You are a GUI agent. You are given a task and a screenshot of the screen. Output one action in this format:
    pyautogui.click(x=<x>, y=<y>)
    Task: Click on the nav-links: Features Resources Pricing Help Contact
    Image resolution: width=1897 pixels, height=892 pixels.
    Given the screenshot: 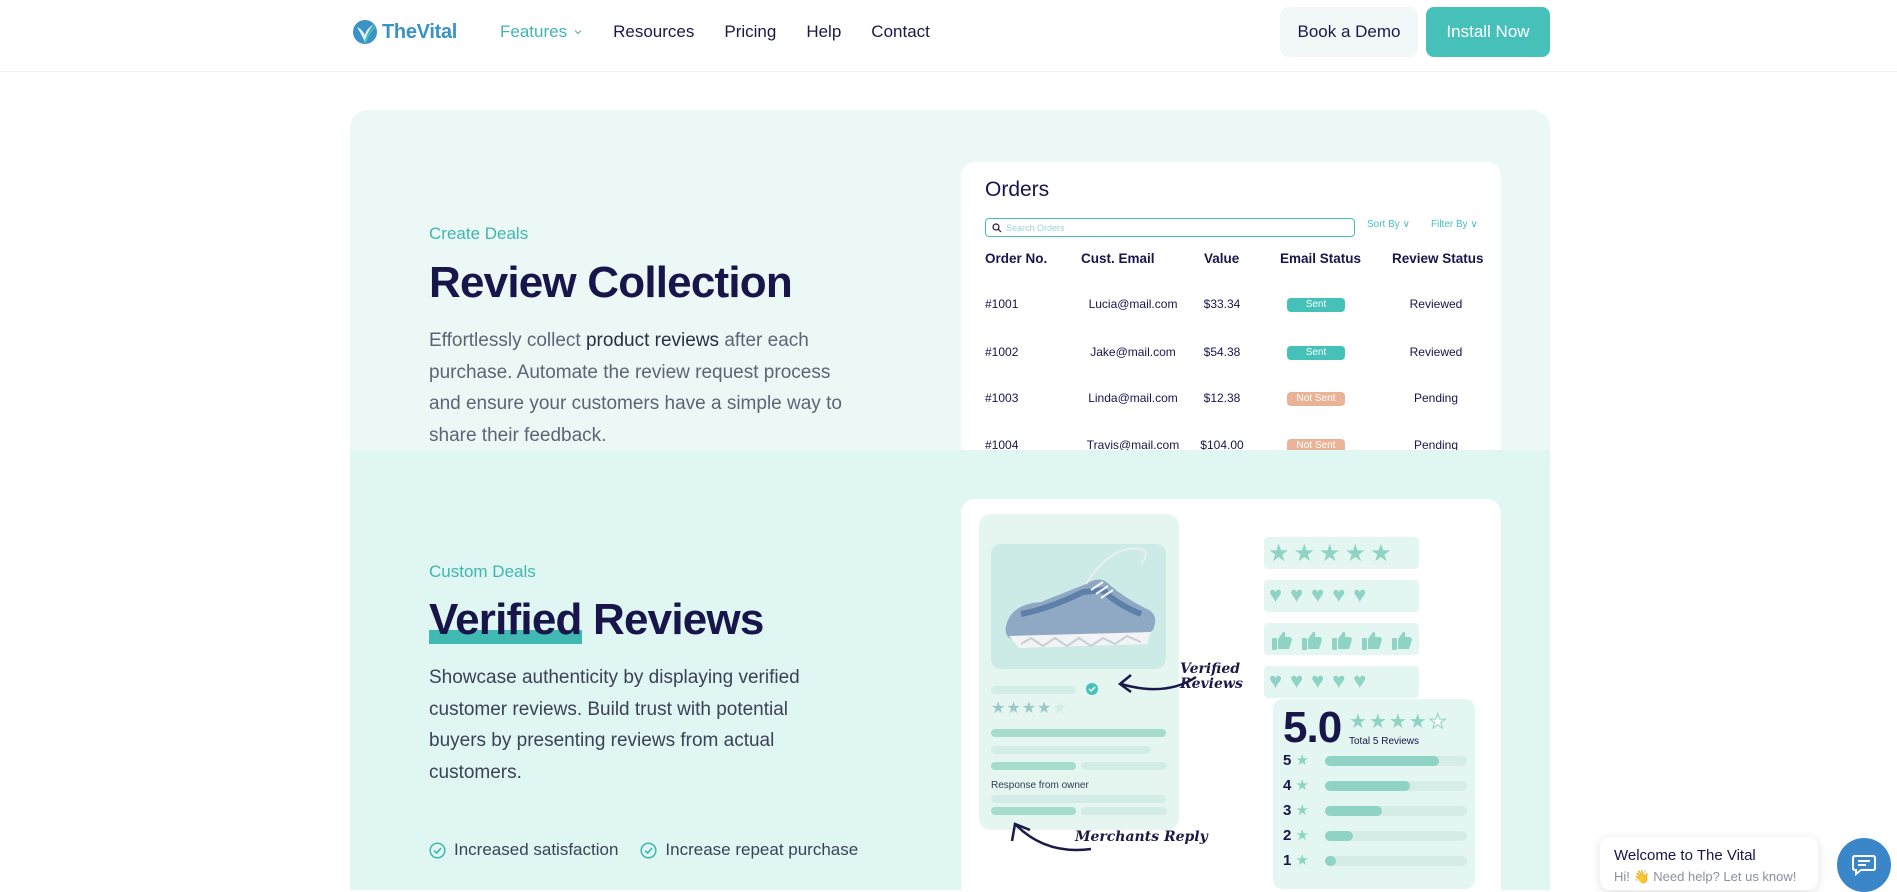 What is the action you would take?
    pyautogui.click(x=715, y=32)
    